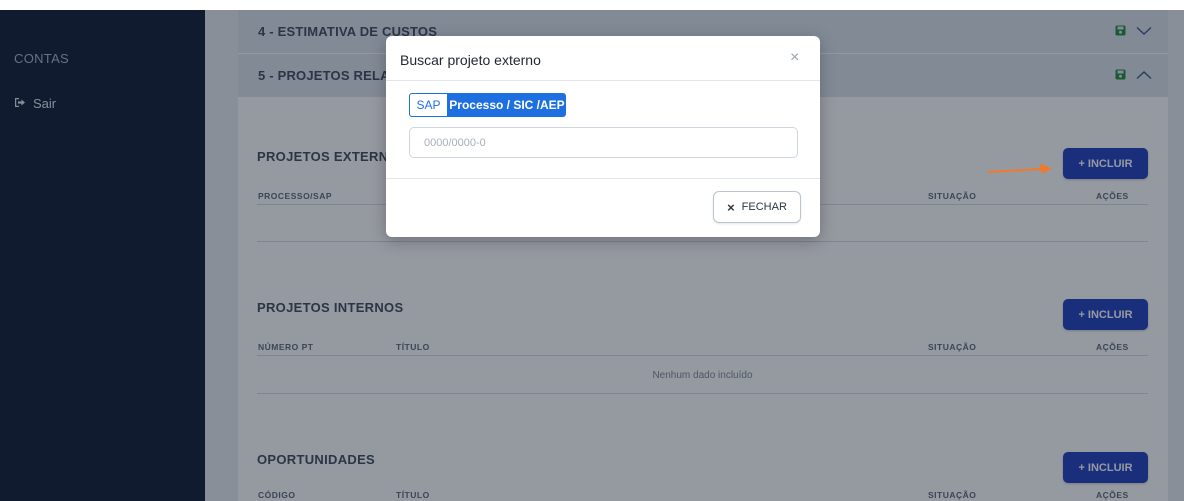 The height and width of the screenshot is (501, 1184). What do you see at coordinates (470, 60) in the screenshot?
I see `modal-title: Buscar projeto externo` at bounding box center [470, 60].